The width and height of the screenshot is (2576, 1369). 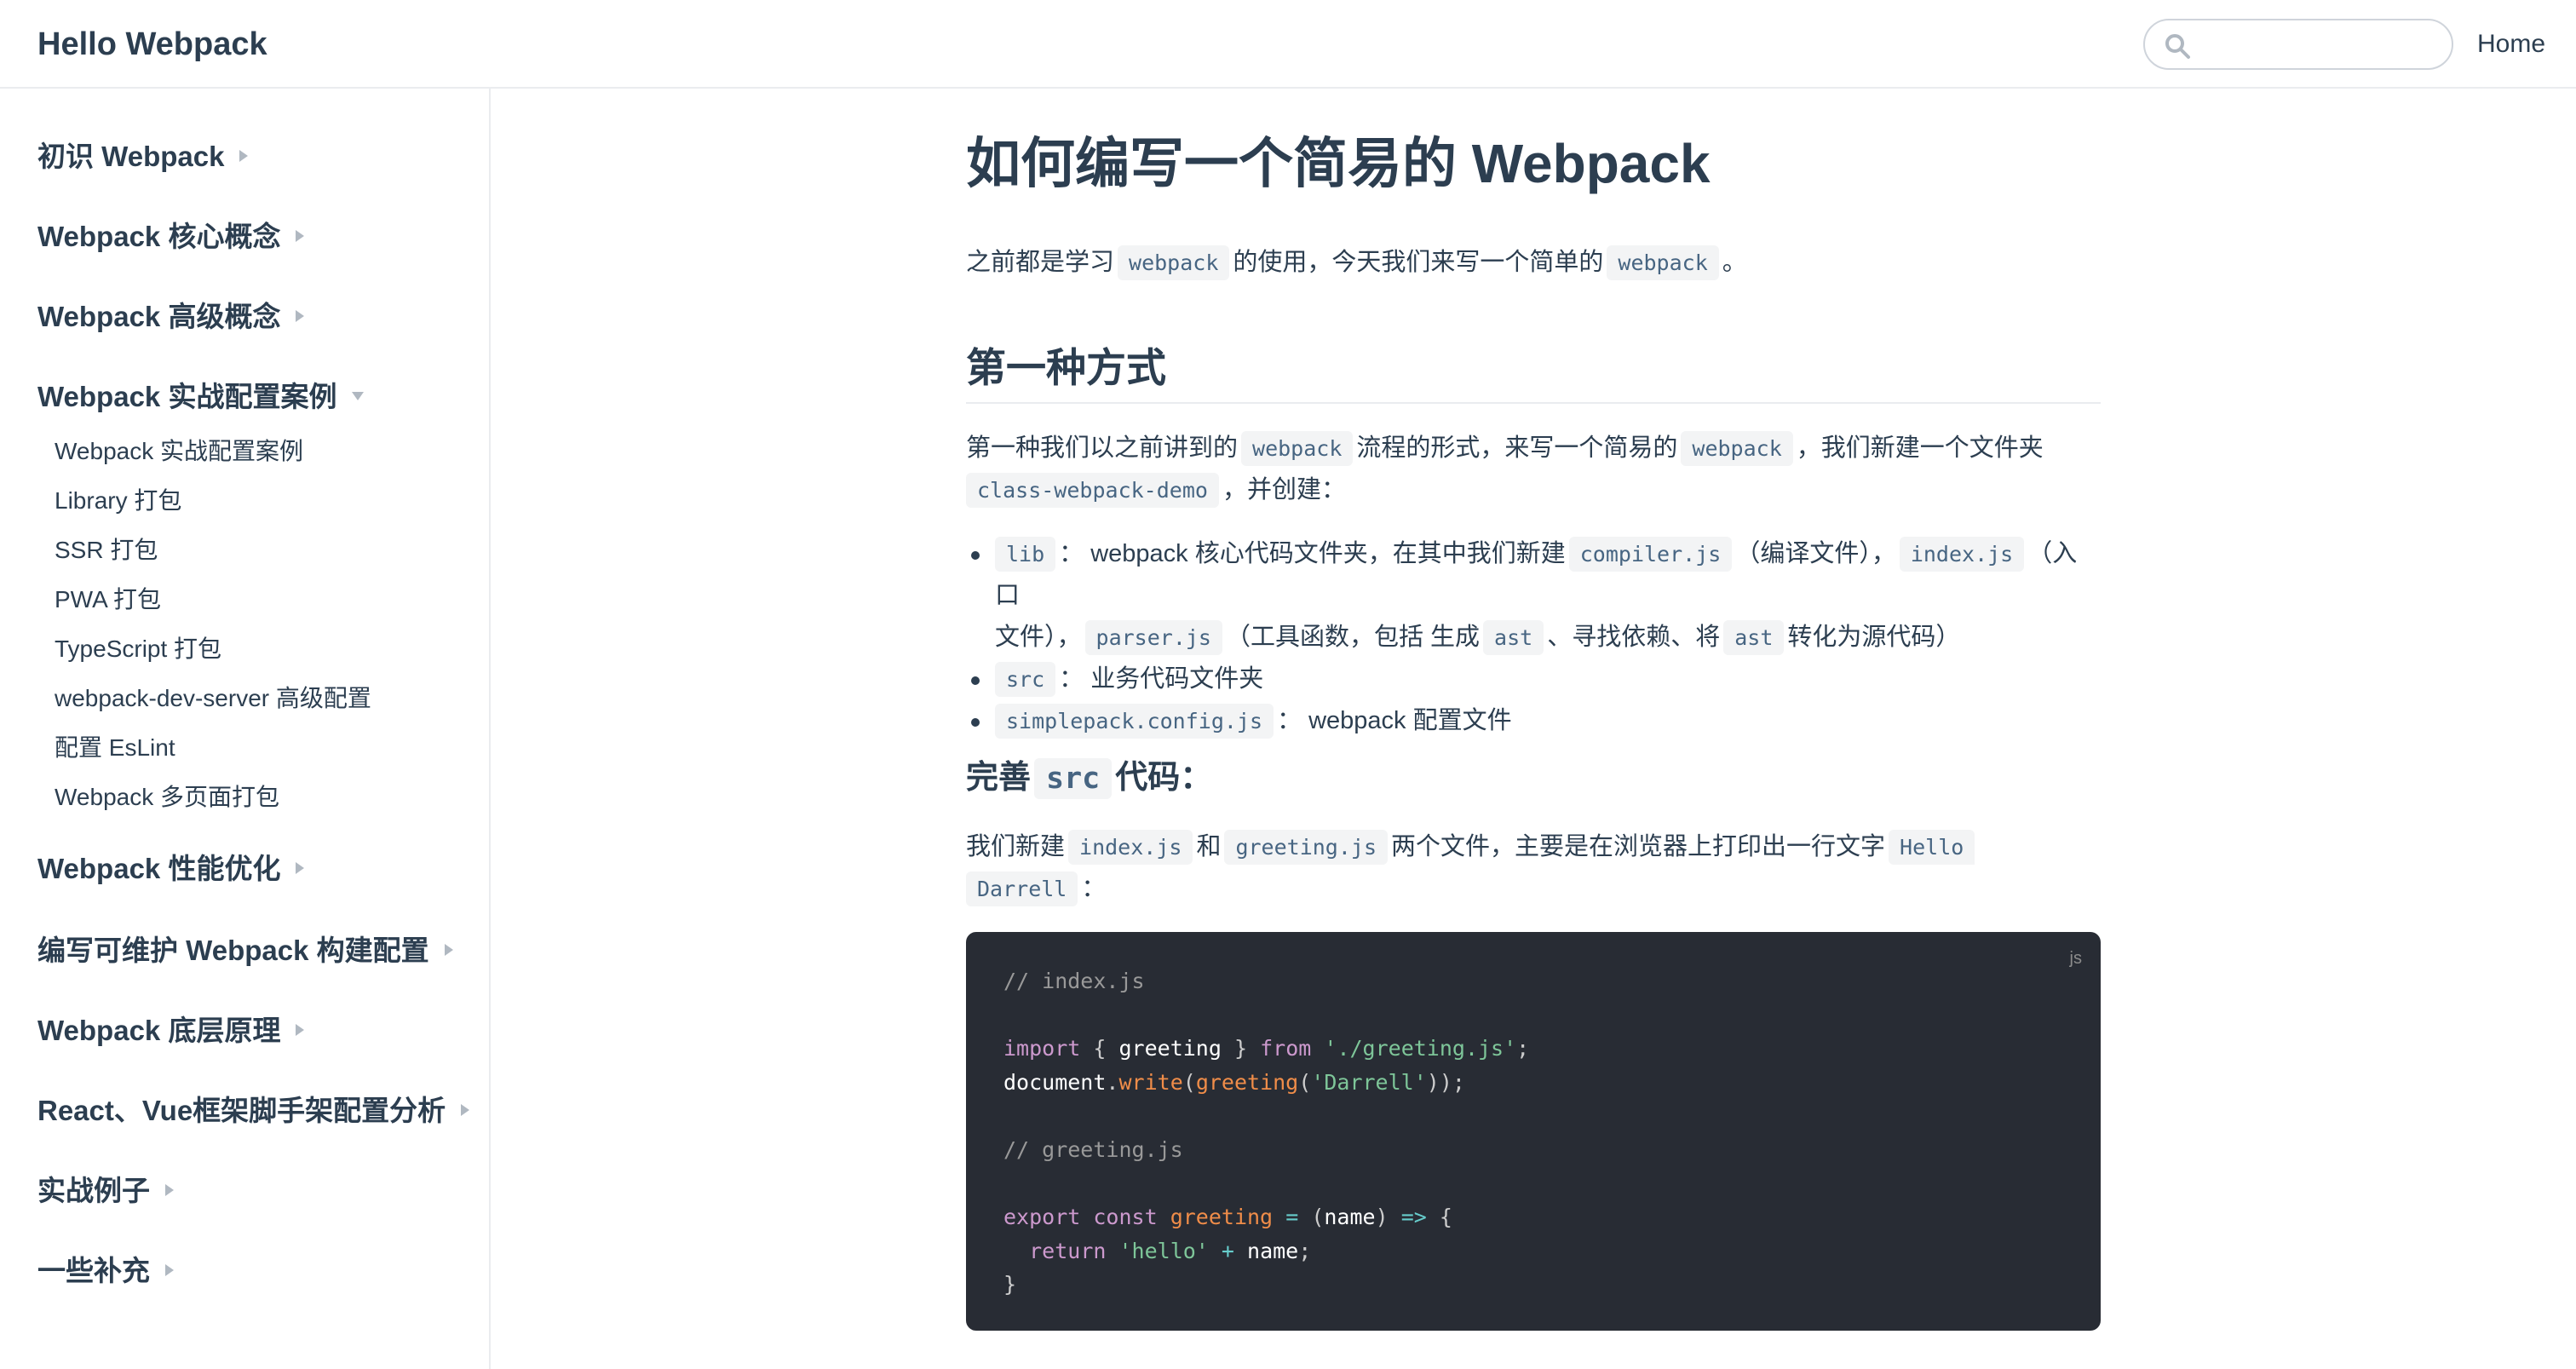 I want to click on sidebar-group-label: React、Vue框架脚手架配置分析, so click(x=241, y=1110).